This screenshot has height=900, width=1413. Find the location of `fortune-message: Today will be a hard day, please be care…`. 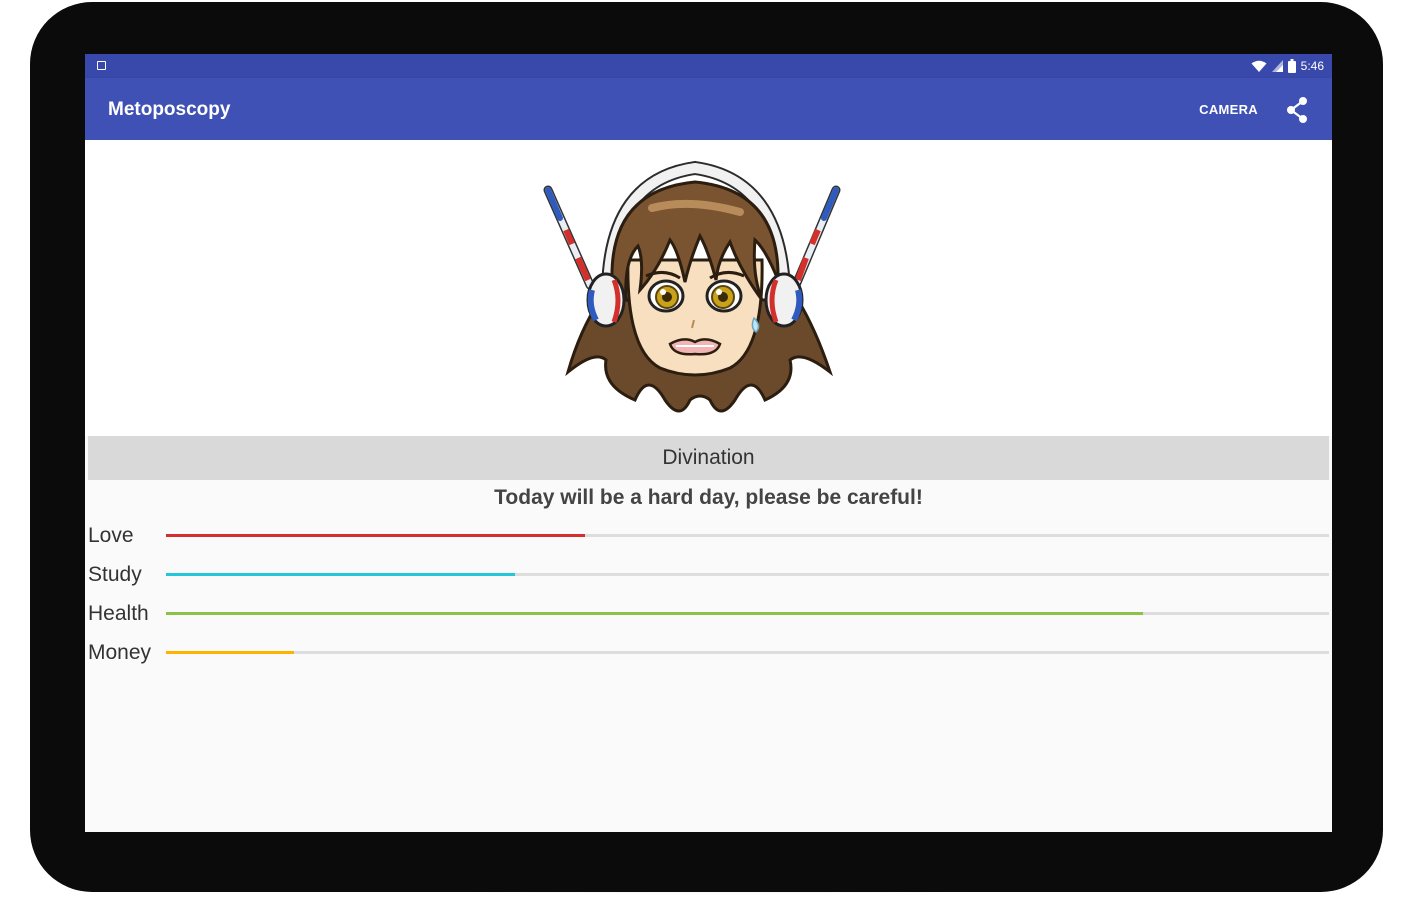

fortune-message: Today will be a hard day, please be care… is located at coordinates (708, 497).